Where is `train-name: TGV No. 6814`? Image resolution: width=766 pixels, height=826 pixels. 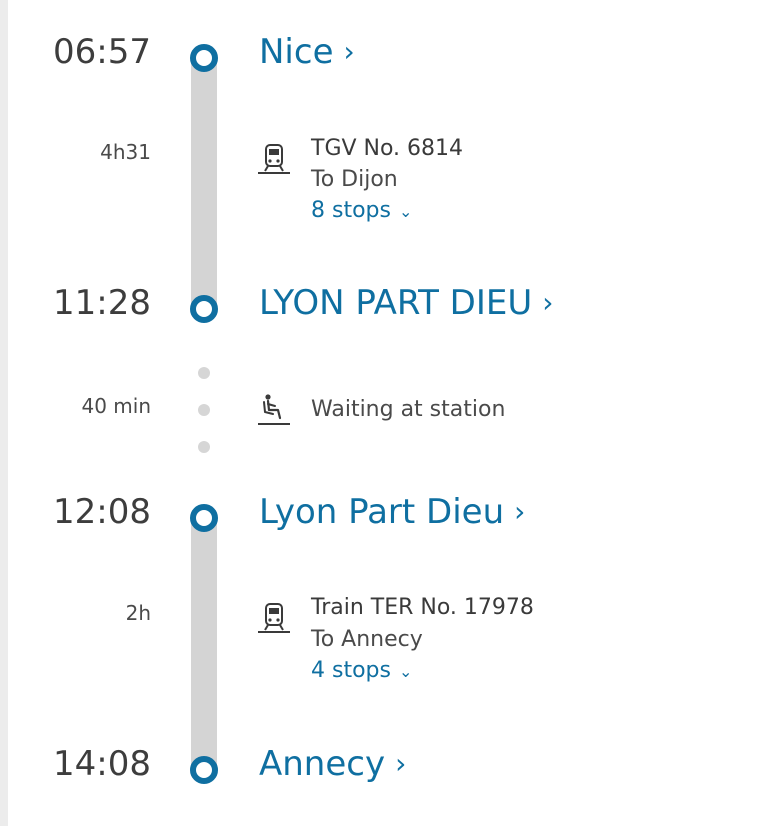
train-name: TGV No. 6814 is located at coordinates (387, 148).